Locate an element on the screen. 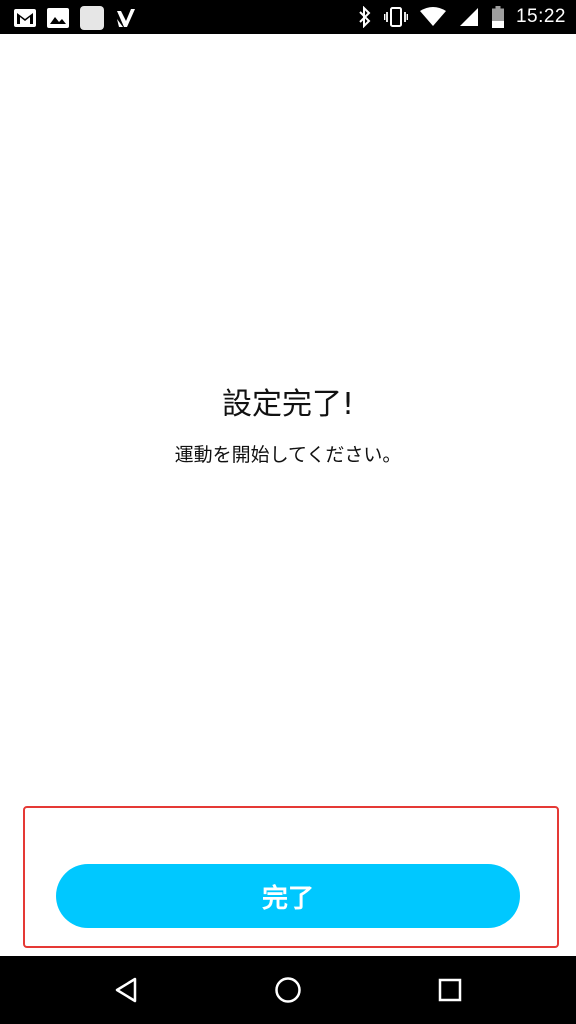 The image size is (576, 1024). instruction-text: 運動を開始してください。 is located at coordinates (288, 455).